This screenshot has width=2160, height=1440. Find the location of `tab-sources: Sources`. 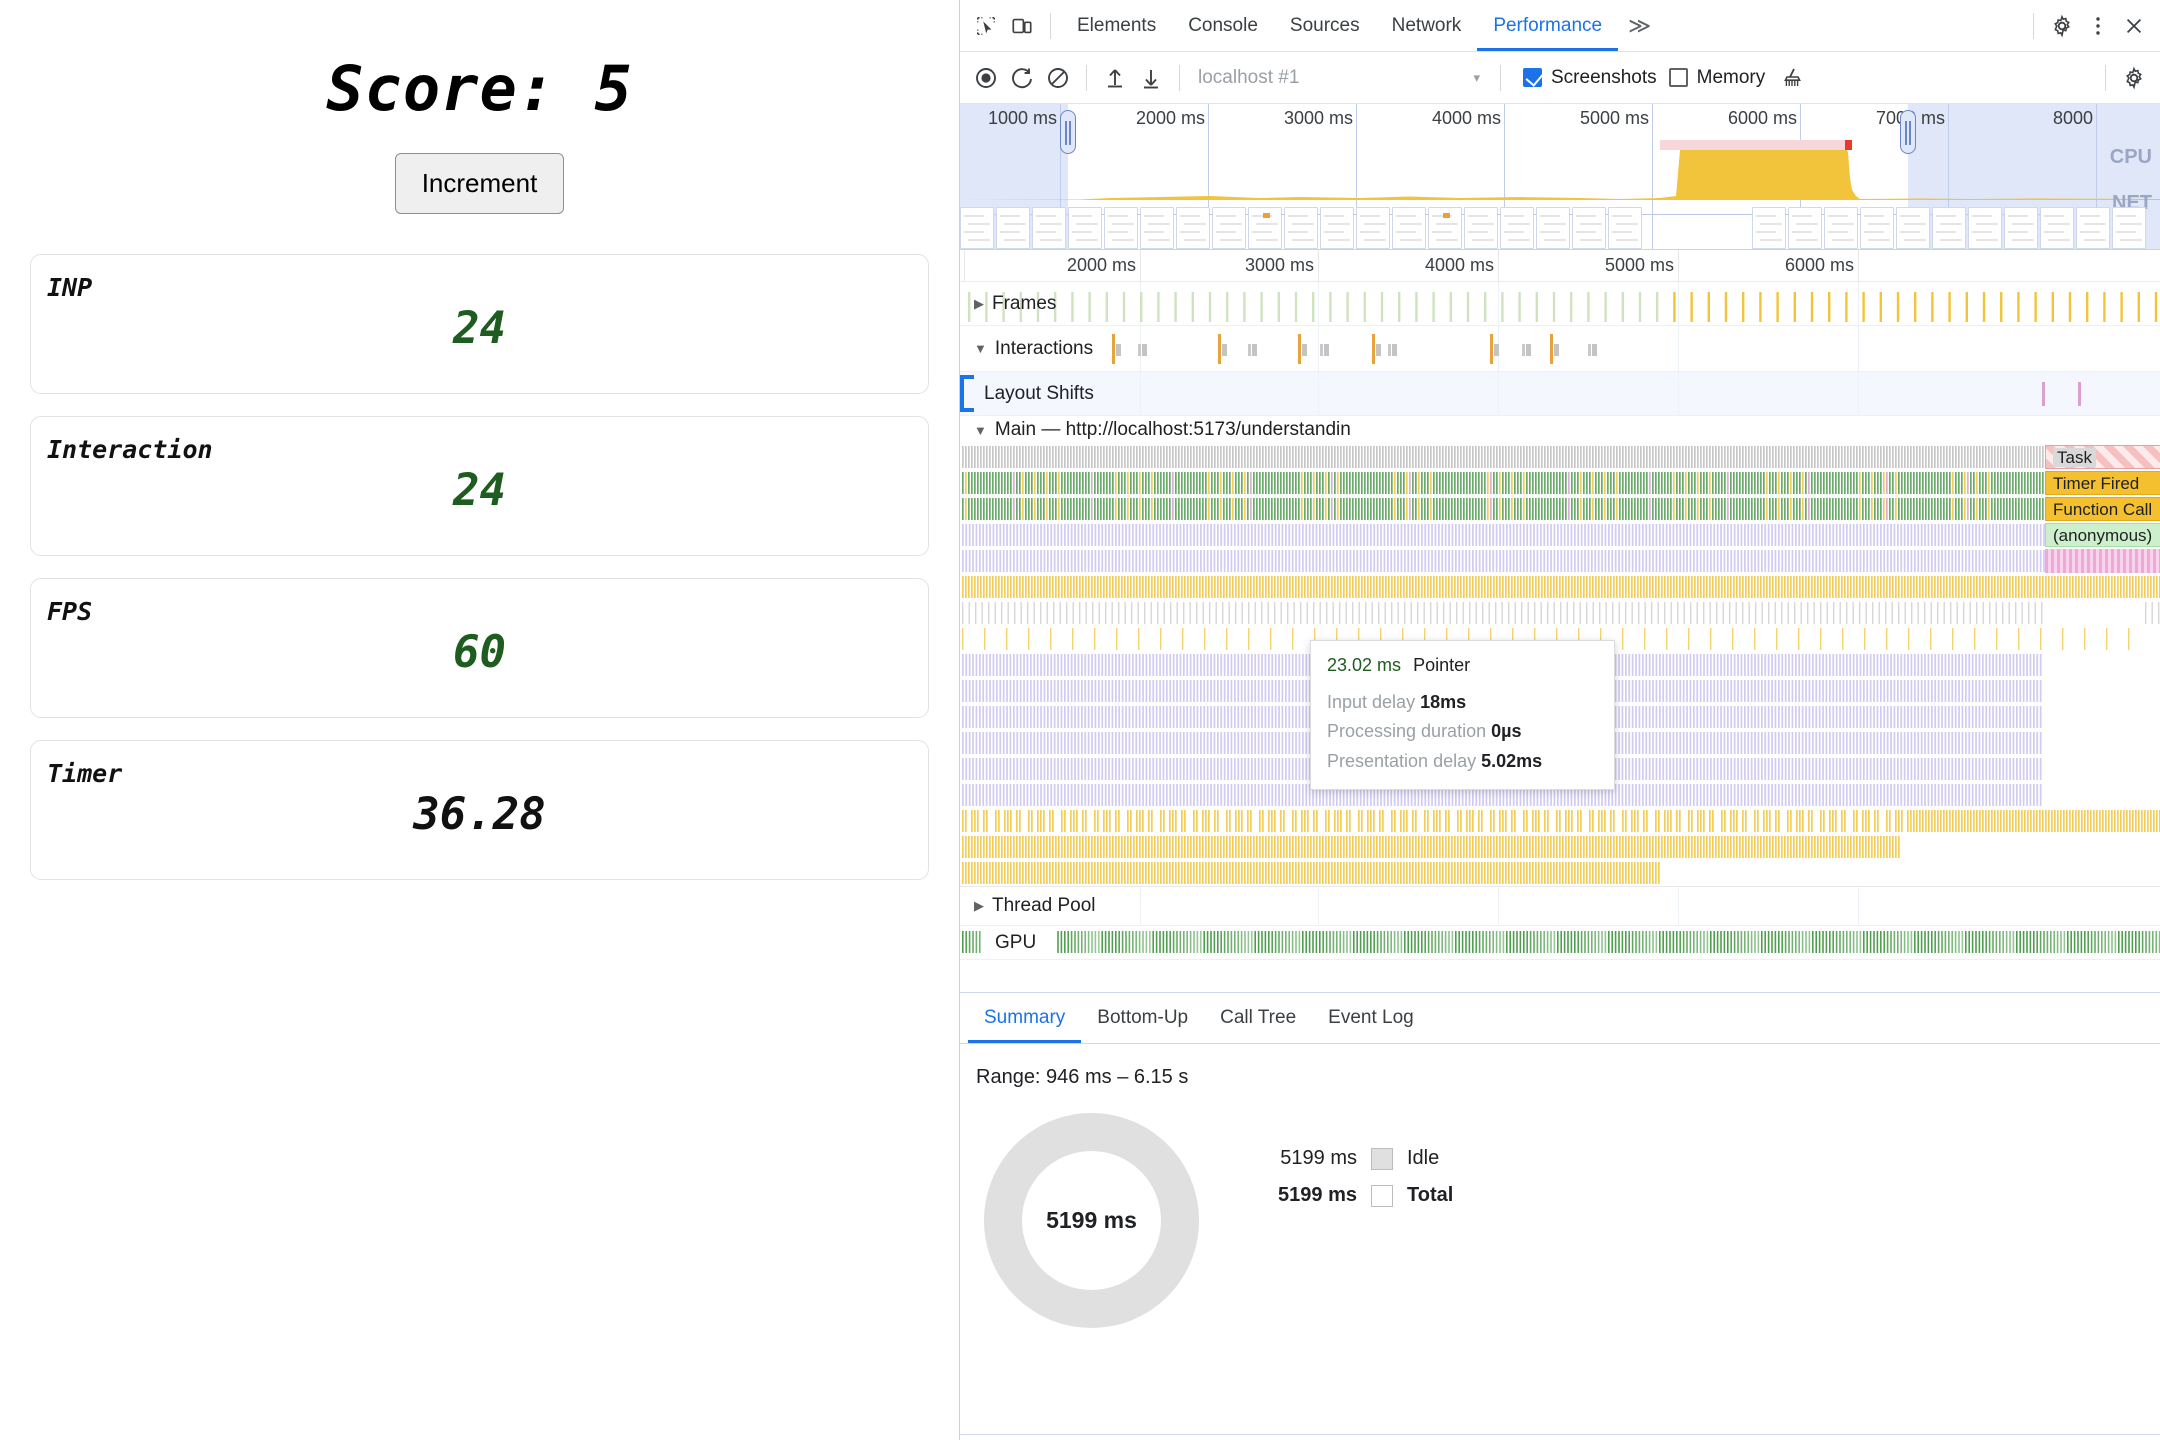

tab-sources: Sources is located at coordinates (1325, 25).